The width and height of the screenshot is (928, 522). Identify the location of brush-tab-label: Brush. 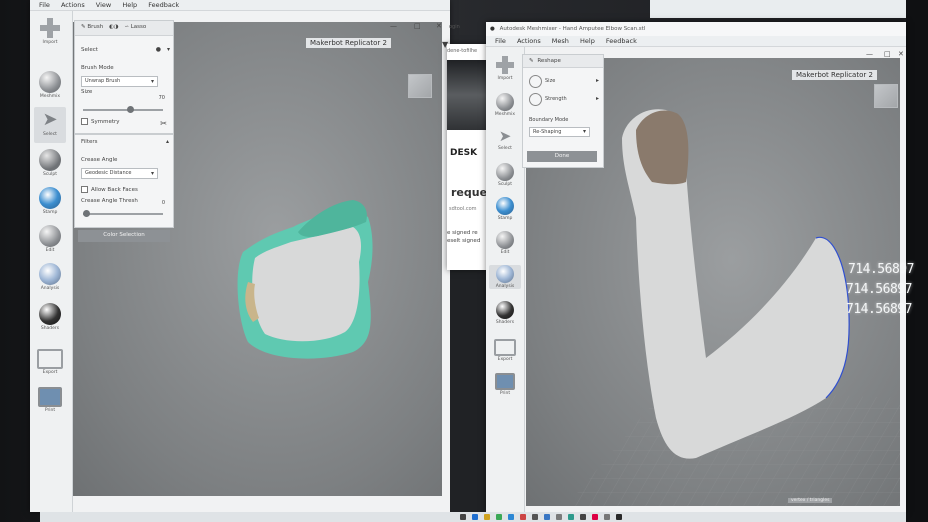
(95, 27).